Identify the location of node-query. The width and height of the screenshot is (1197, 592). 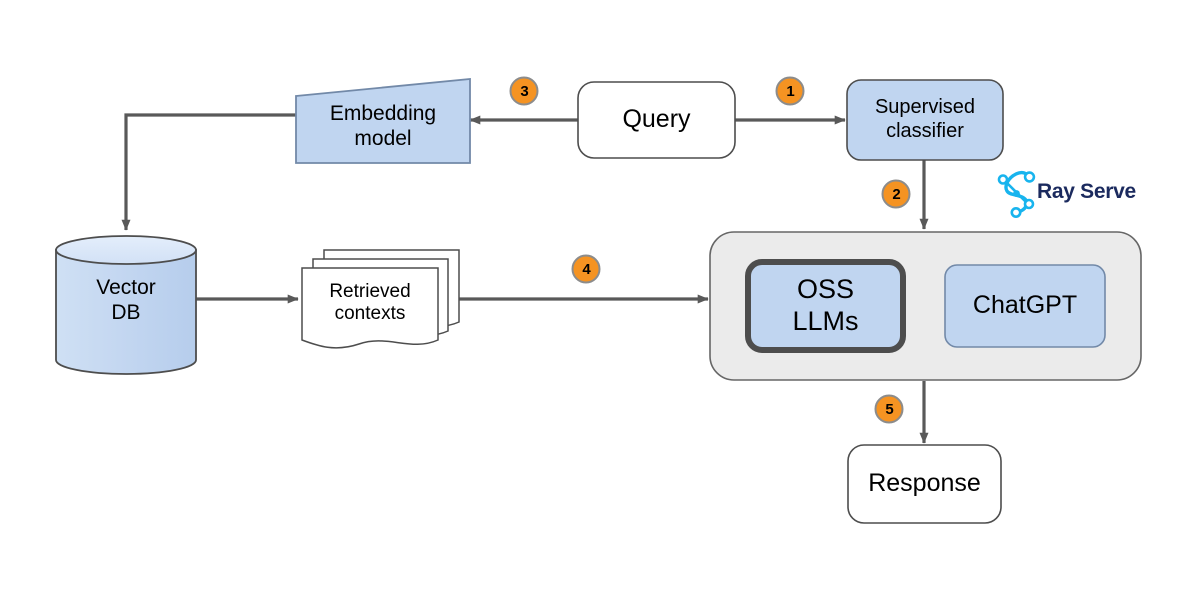
(656, 120).